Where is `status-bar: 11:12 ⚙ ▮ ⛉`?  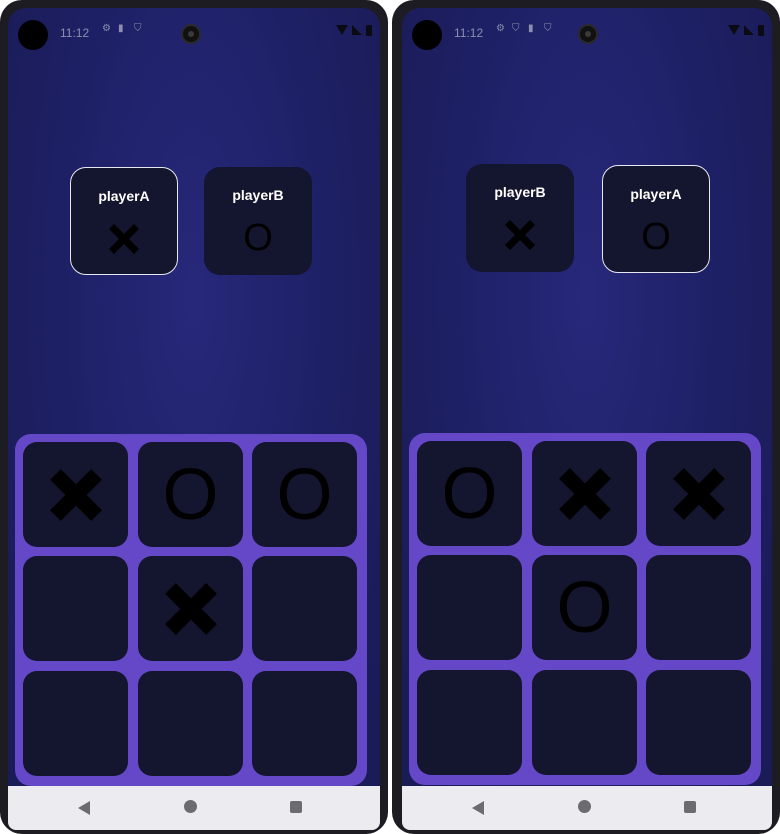 status-bar: 11:12 ⚙ ▮ ⛉ is located at coordinates (194, 32).